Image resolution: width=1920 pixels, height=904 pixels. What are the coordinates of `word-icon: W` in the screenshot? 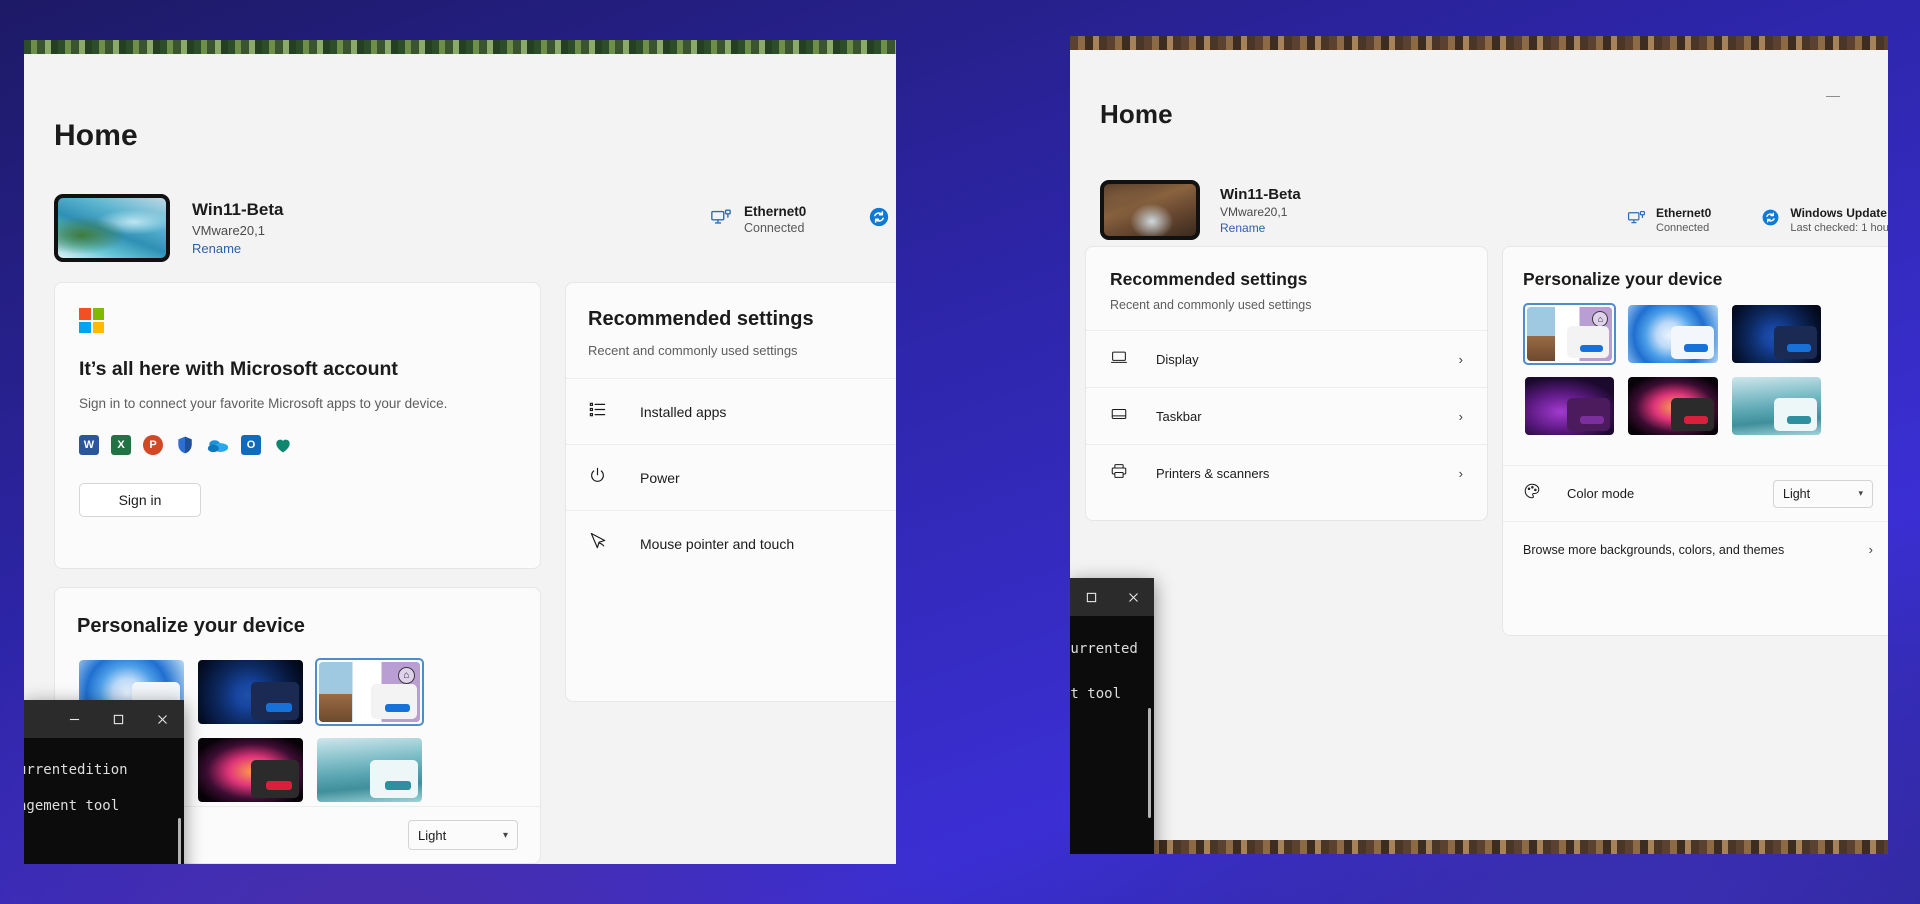 It's located at (89, 445).